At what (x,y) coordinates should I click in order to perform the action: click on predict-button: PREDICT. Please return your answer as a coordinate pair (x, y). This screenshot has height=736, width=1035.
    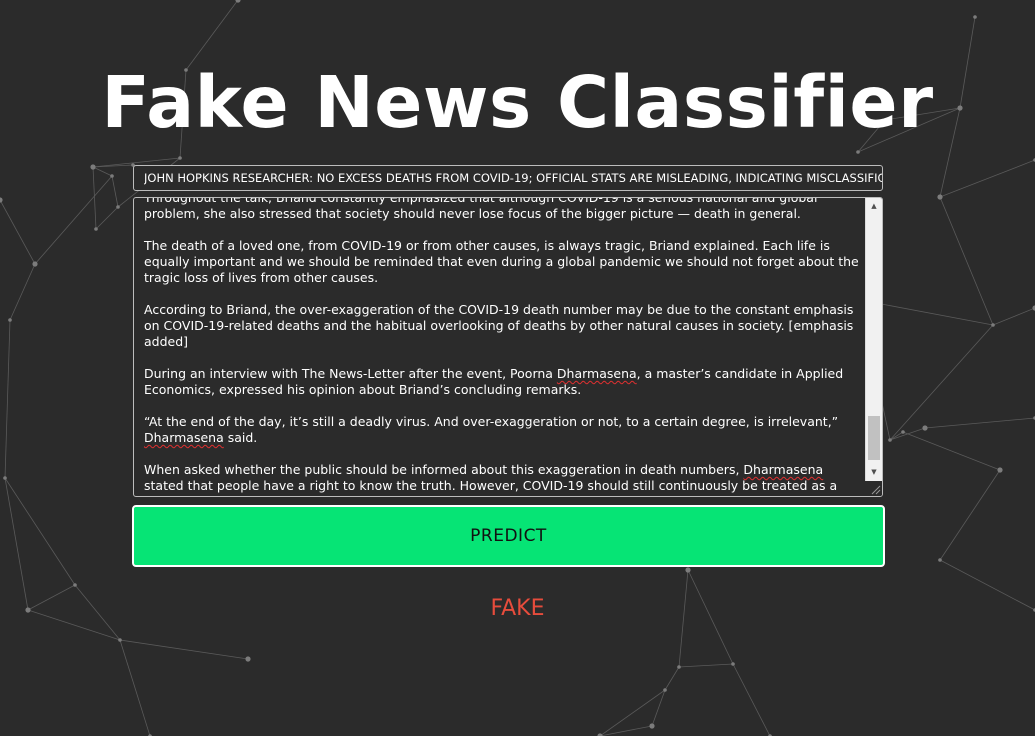
    Looking at the image, I should click on (508, 536).